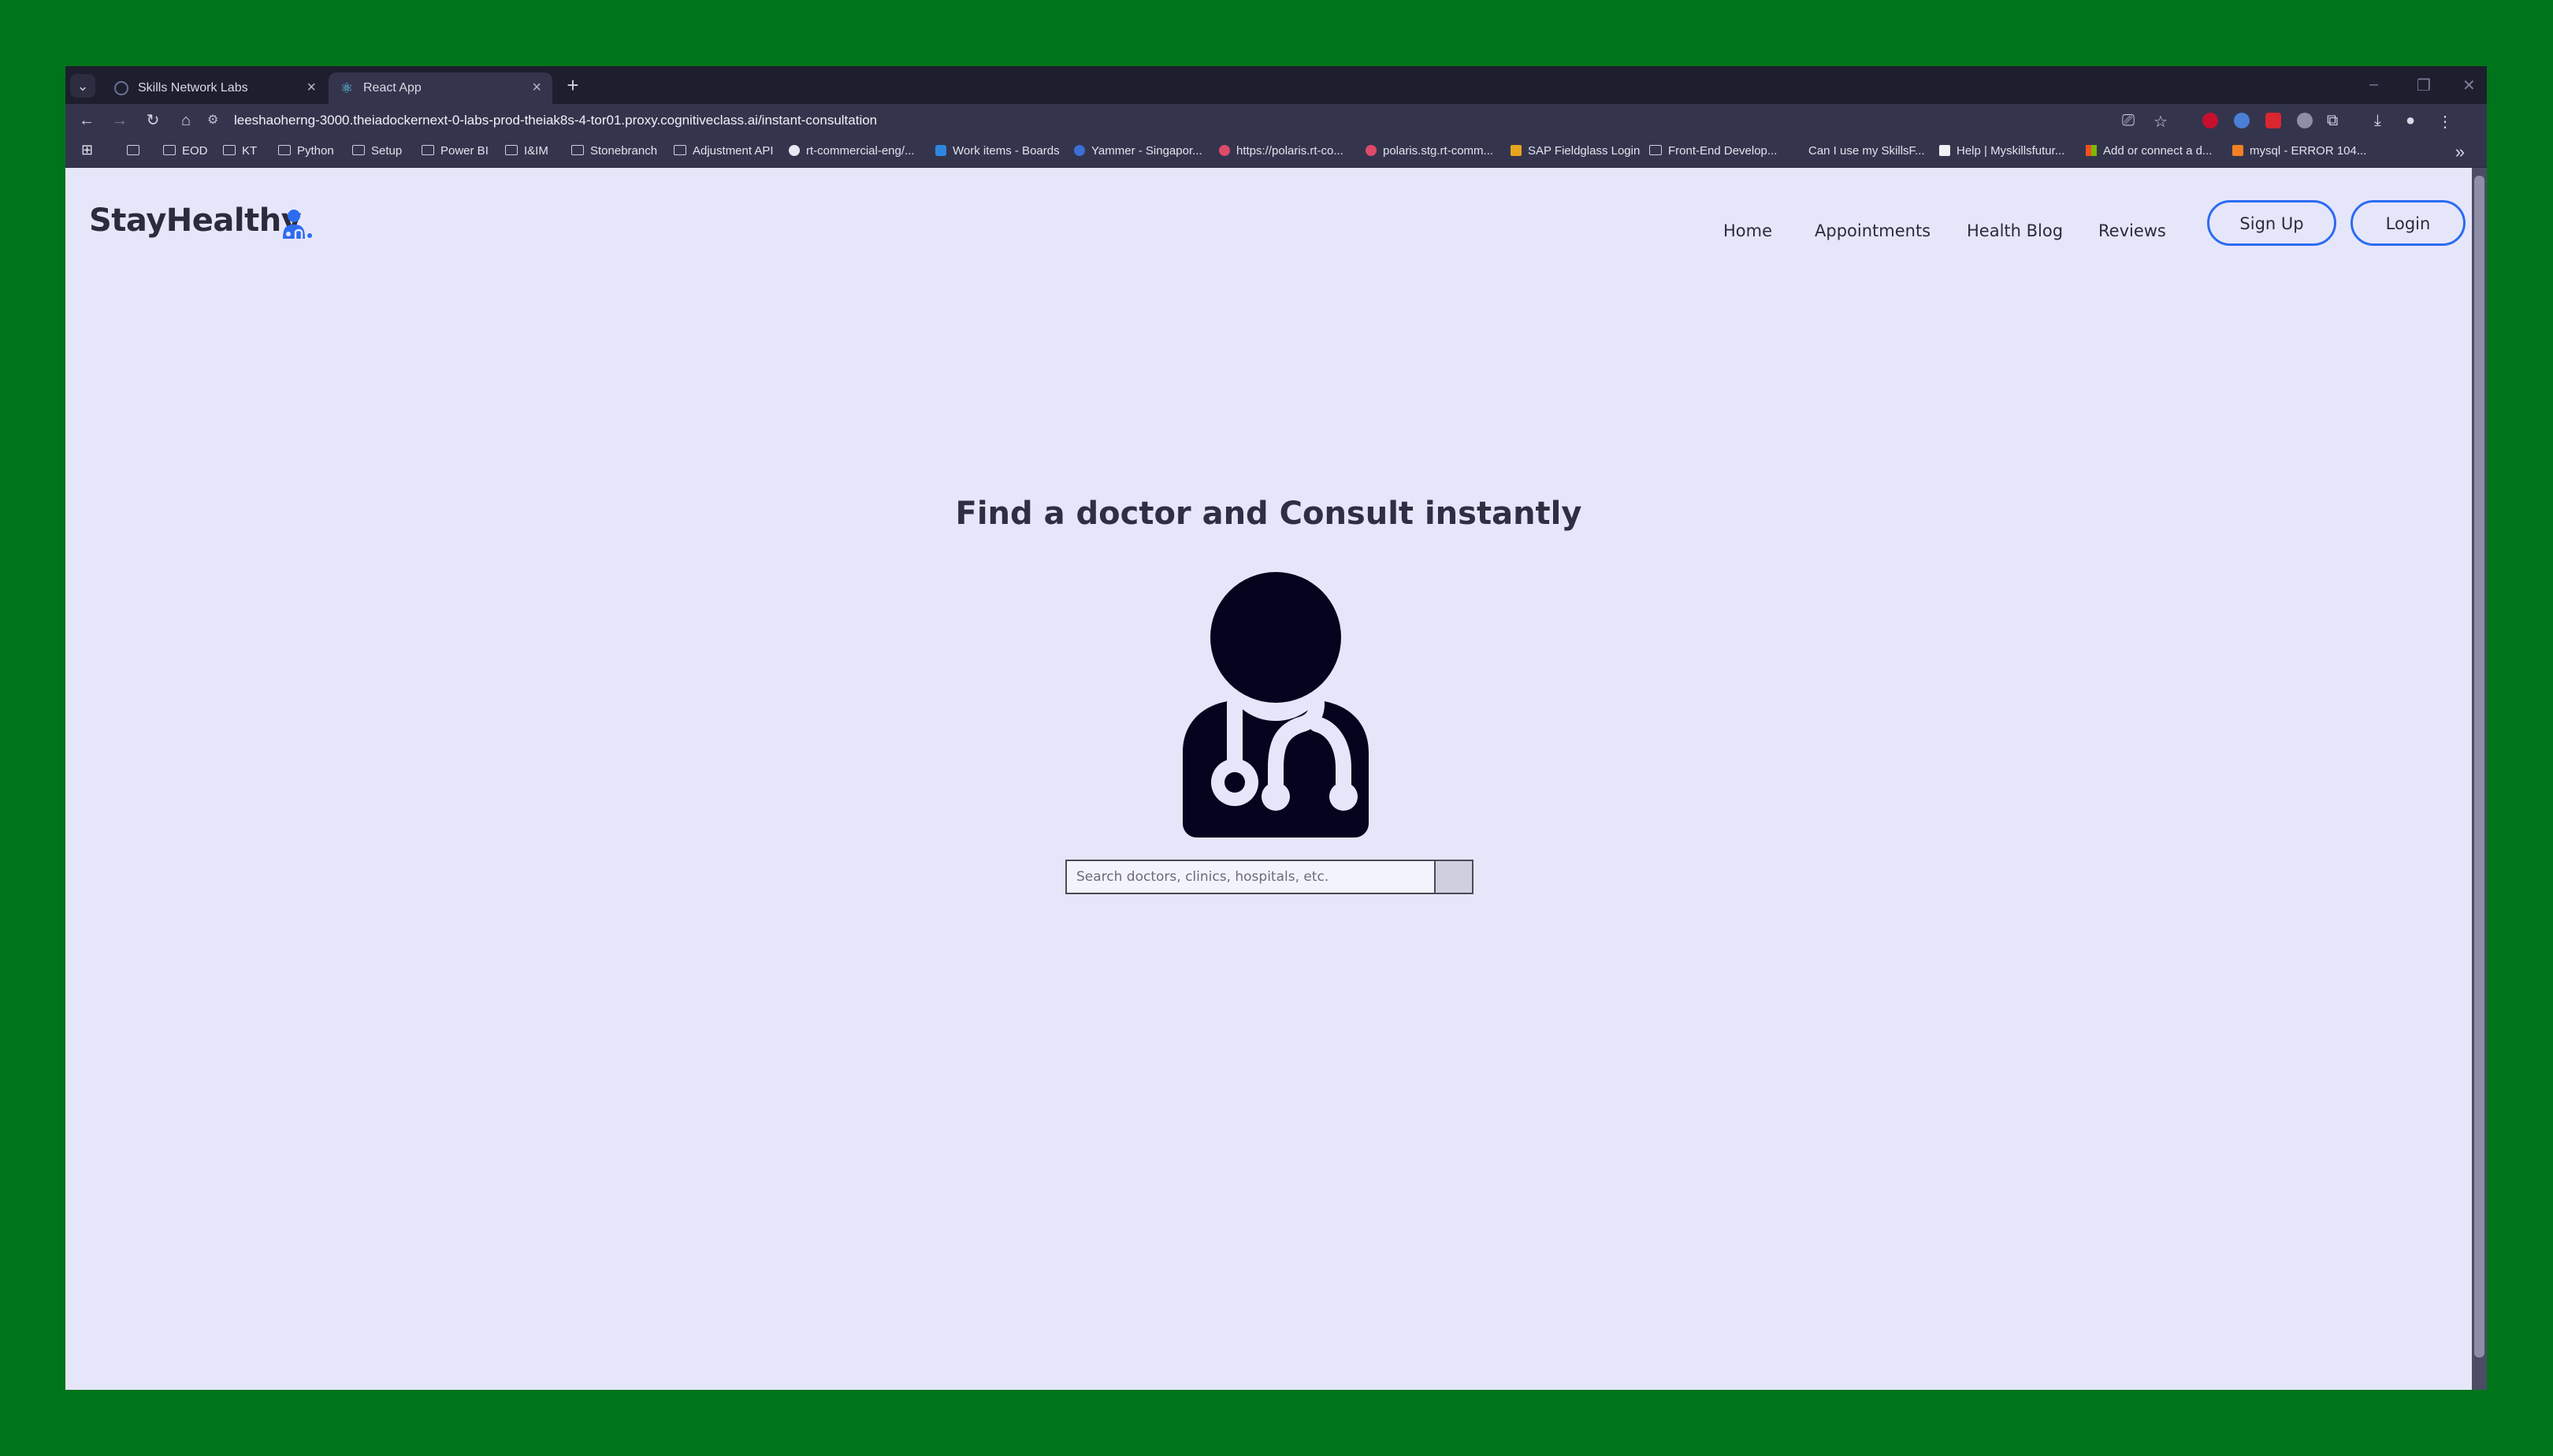 This screenshot has height=1456, width=2553. I want to click on tab-skills-network-labs: Skills Network Labs ×, so click(215, 88).